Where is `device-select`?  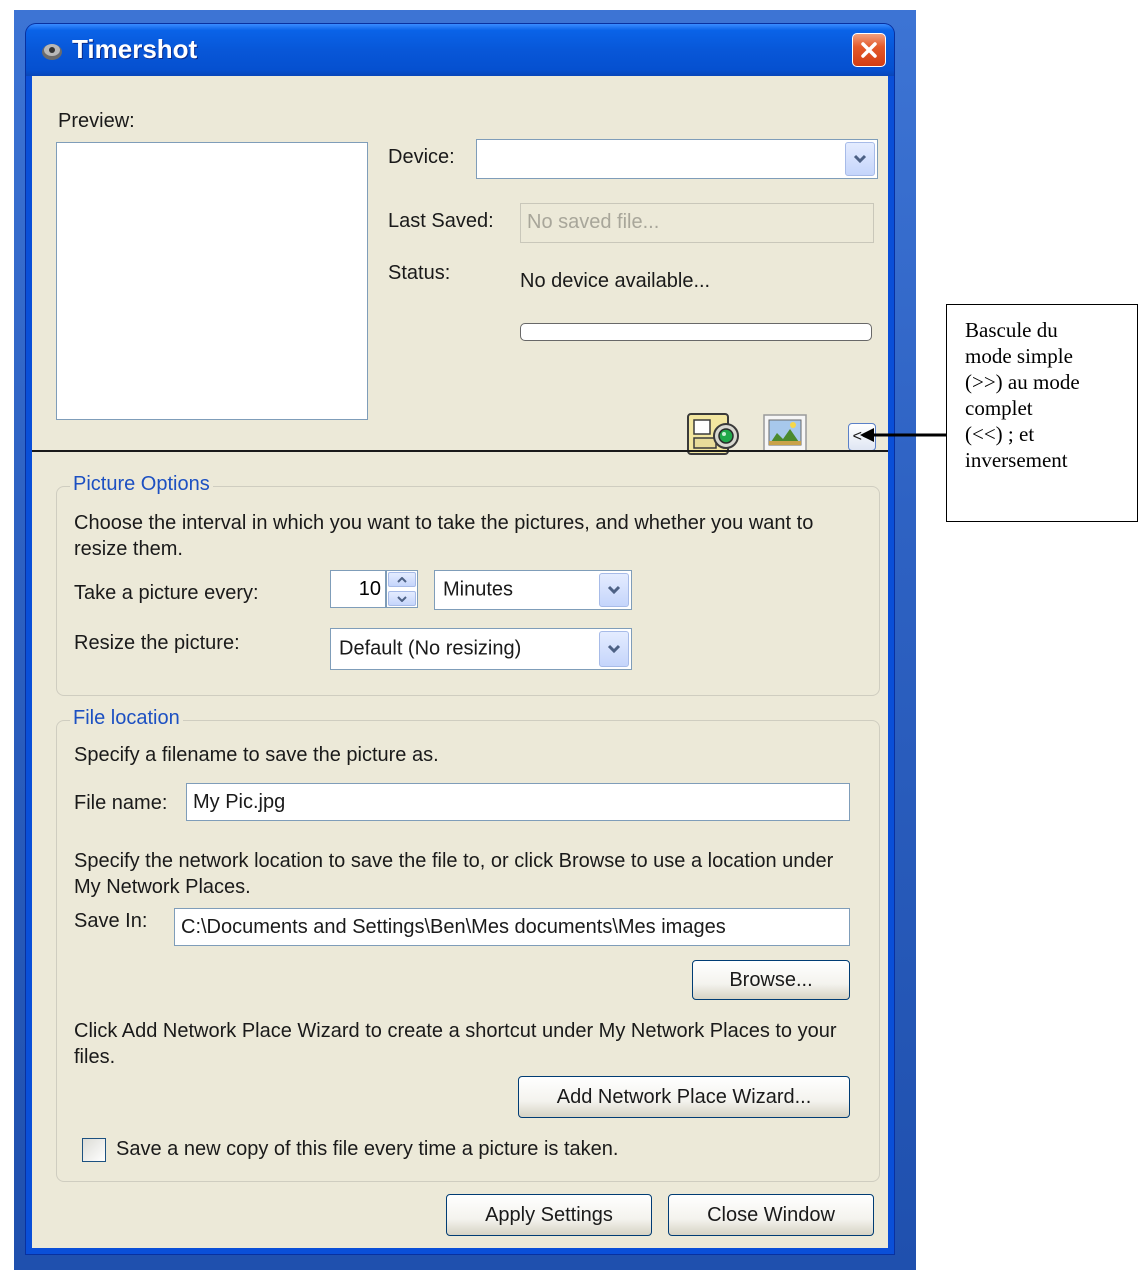
device-select is located at coordinates (677, 159).